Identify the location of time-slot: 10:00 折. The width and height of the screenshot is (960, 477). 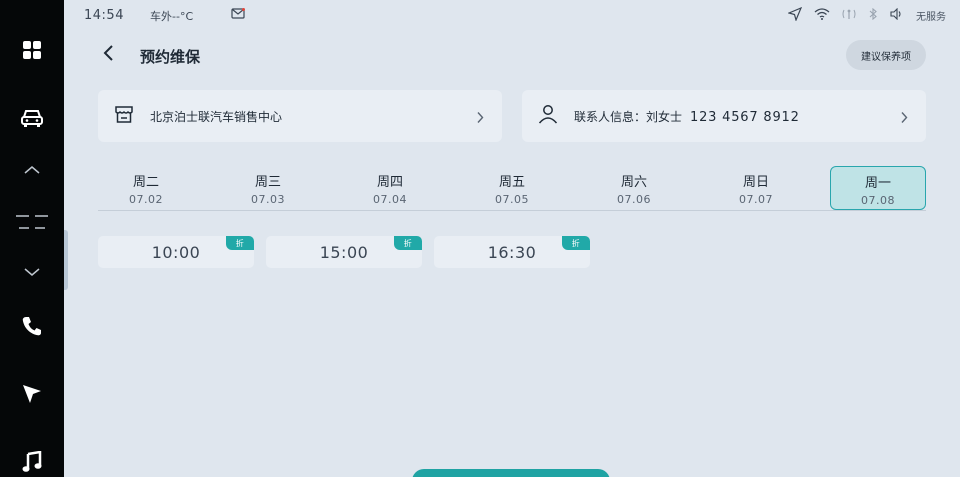
(176, 252).